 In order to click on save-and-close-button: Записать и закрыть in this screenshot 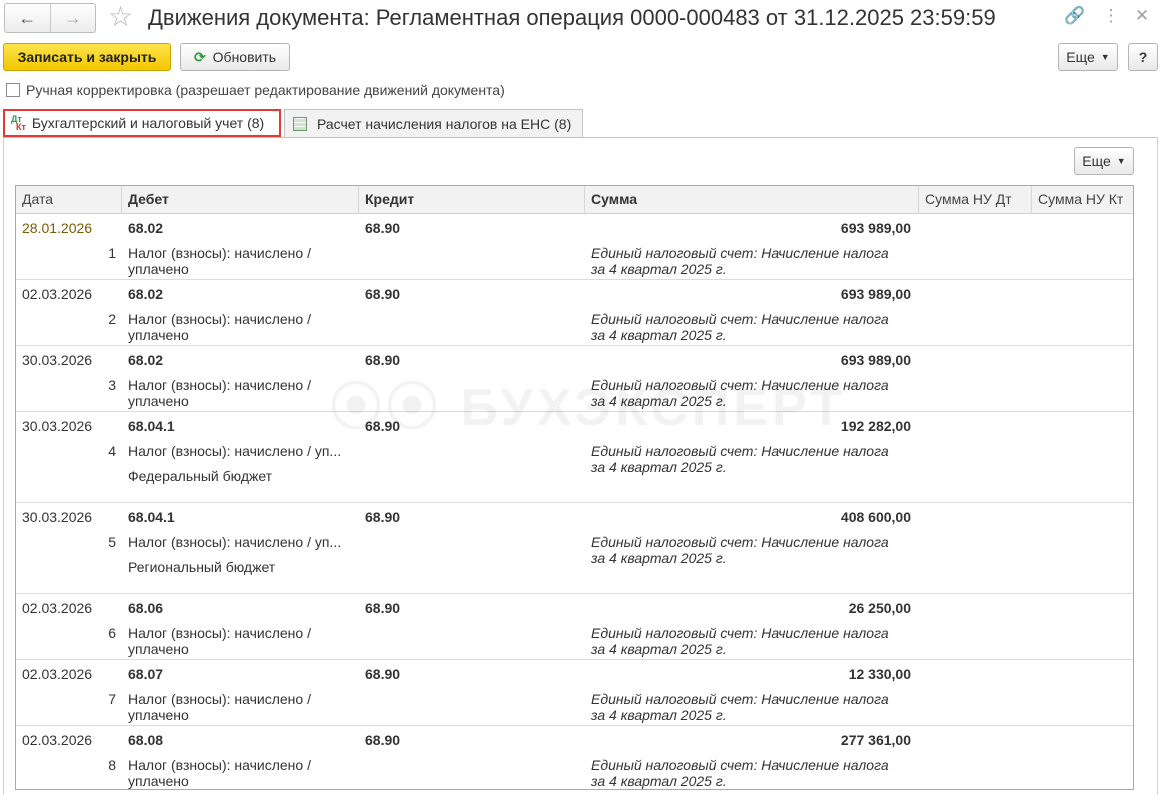, I will do `click(87, 57)`.